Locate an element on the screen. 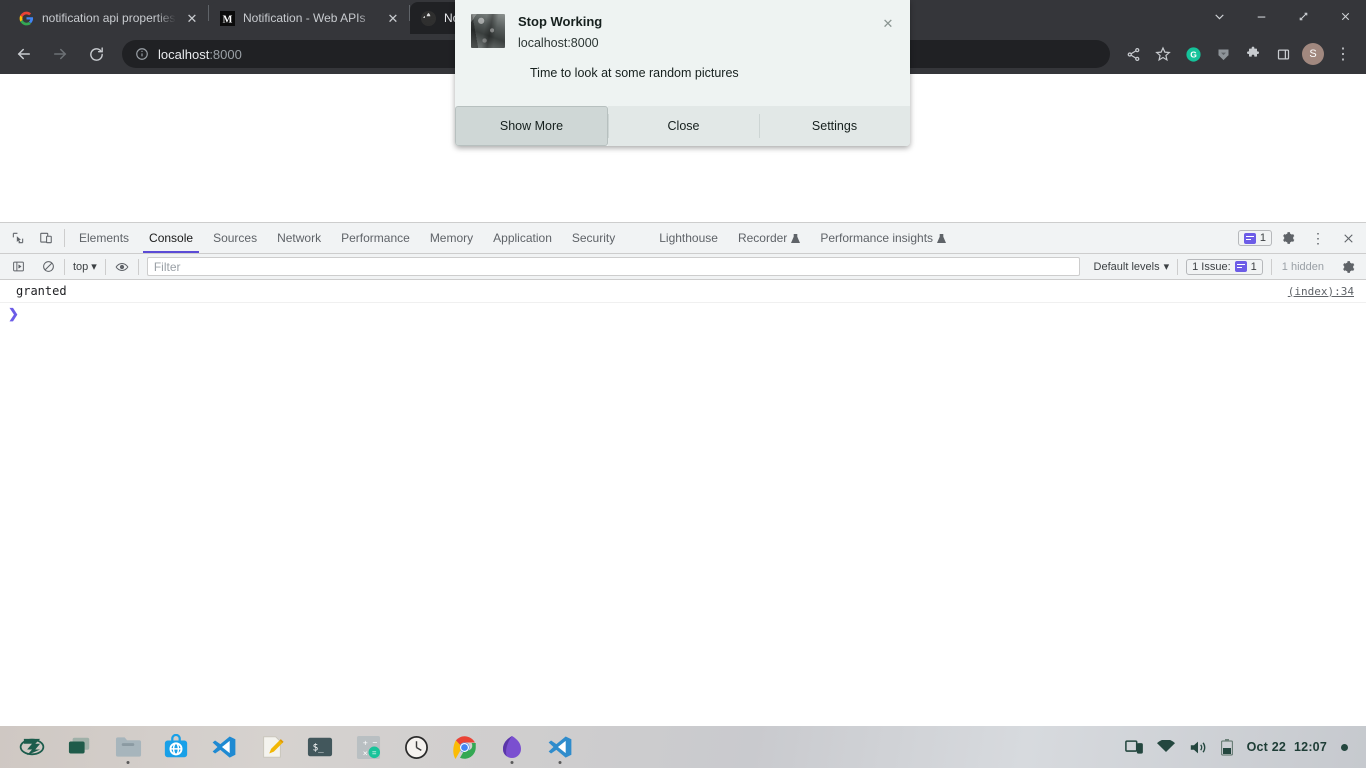 The width and height of the screenshot is (1366, 768). search-tabs-icon is located at coordinates (1219, 16).